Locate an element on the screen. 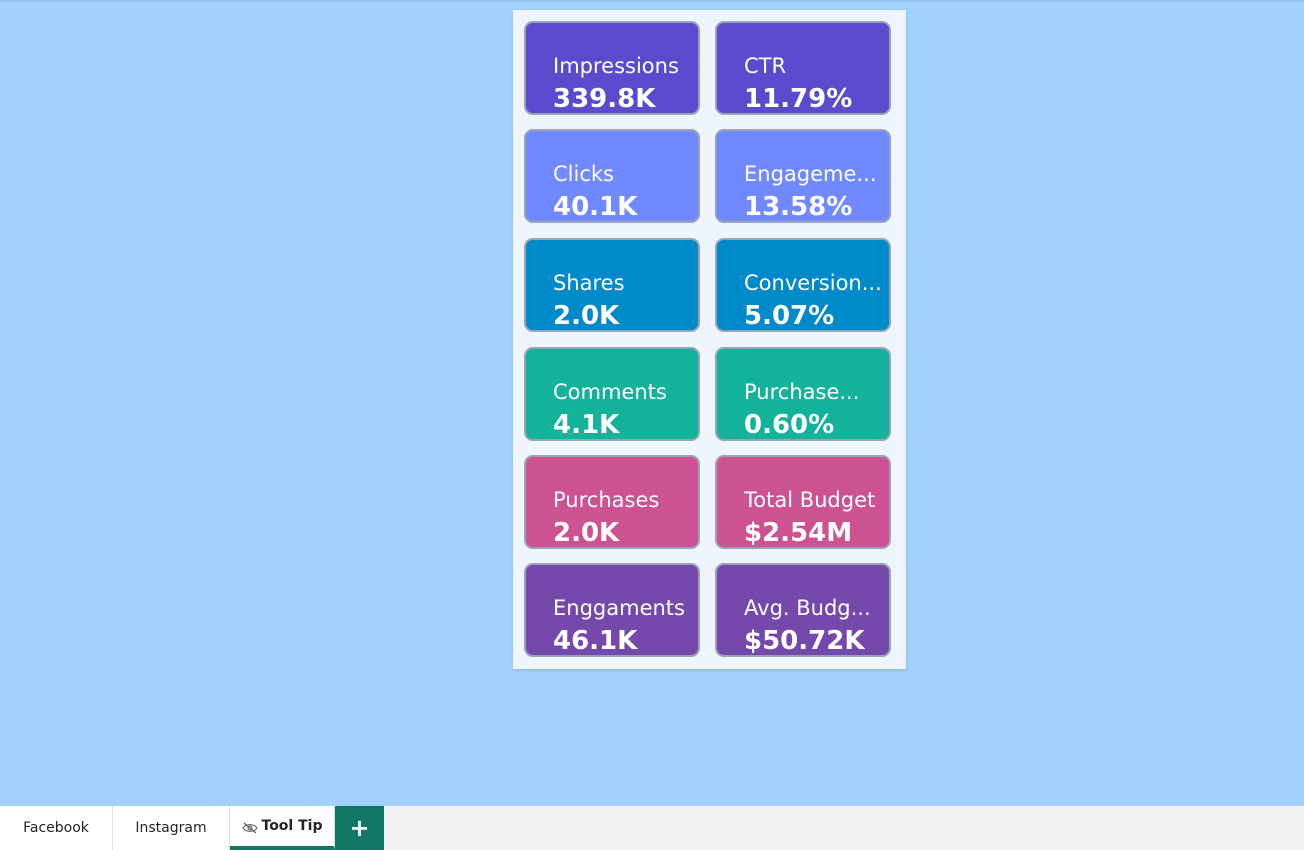 This screenshot has width=1304, height=850. kpi-card-comments: Comments 4.1K is located at coordinates (612, 394).